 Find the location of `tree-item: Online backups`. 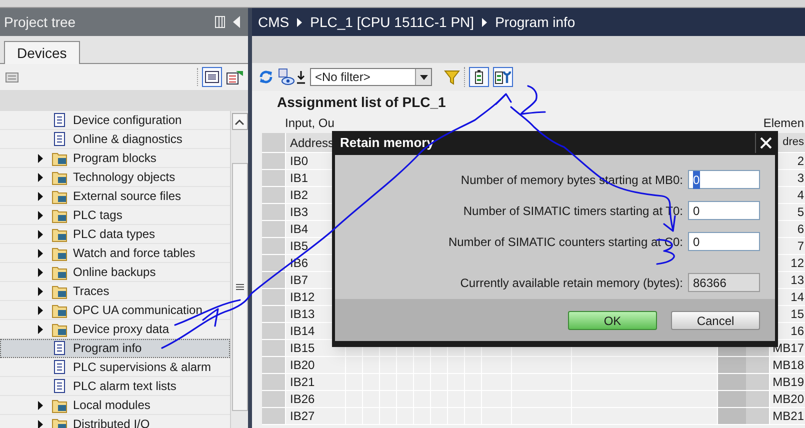

tree-item: Online backups is located at coordinates (115, 272).